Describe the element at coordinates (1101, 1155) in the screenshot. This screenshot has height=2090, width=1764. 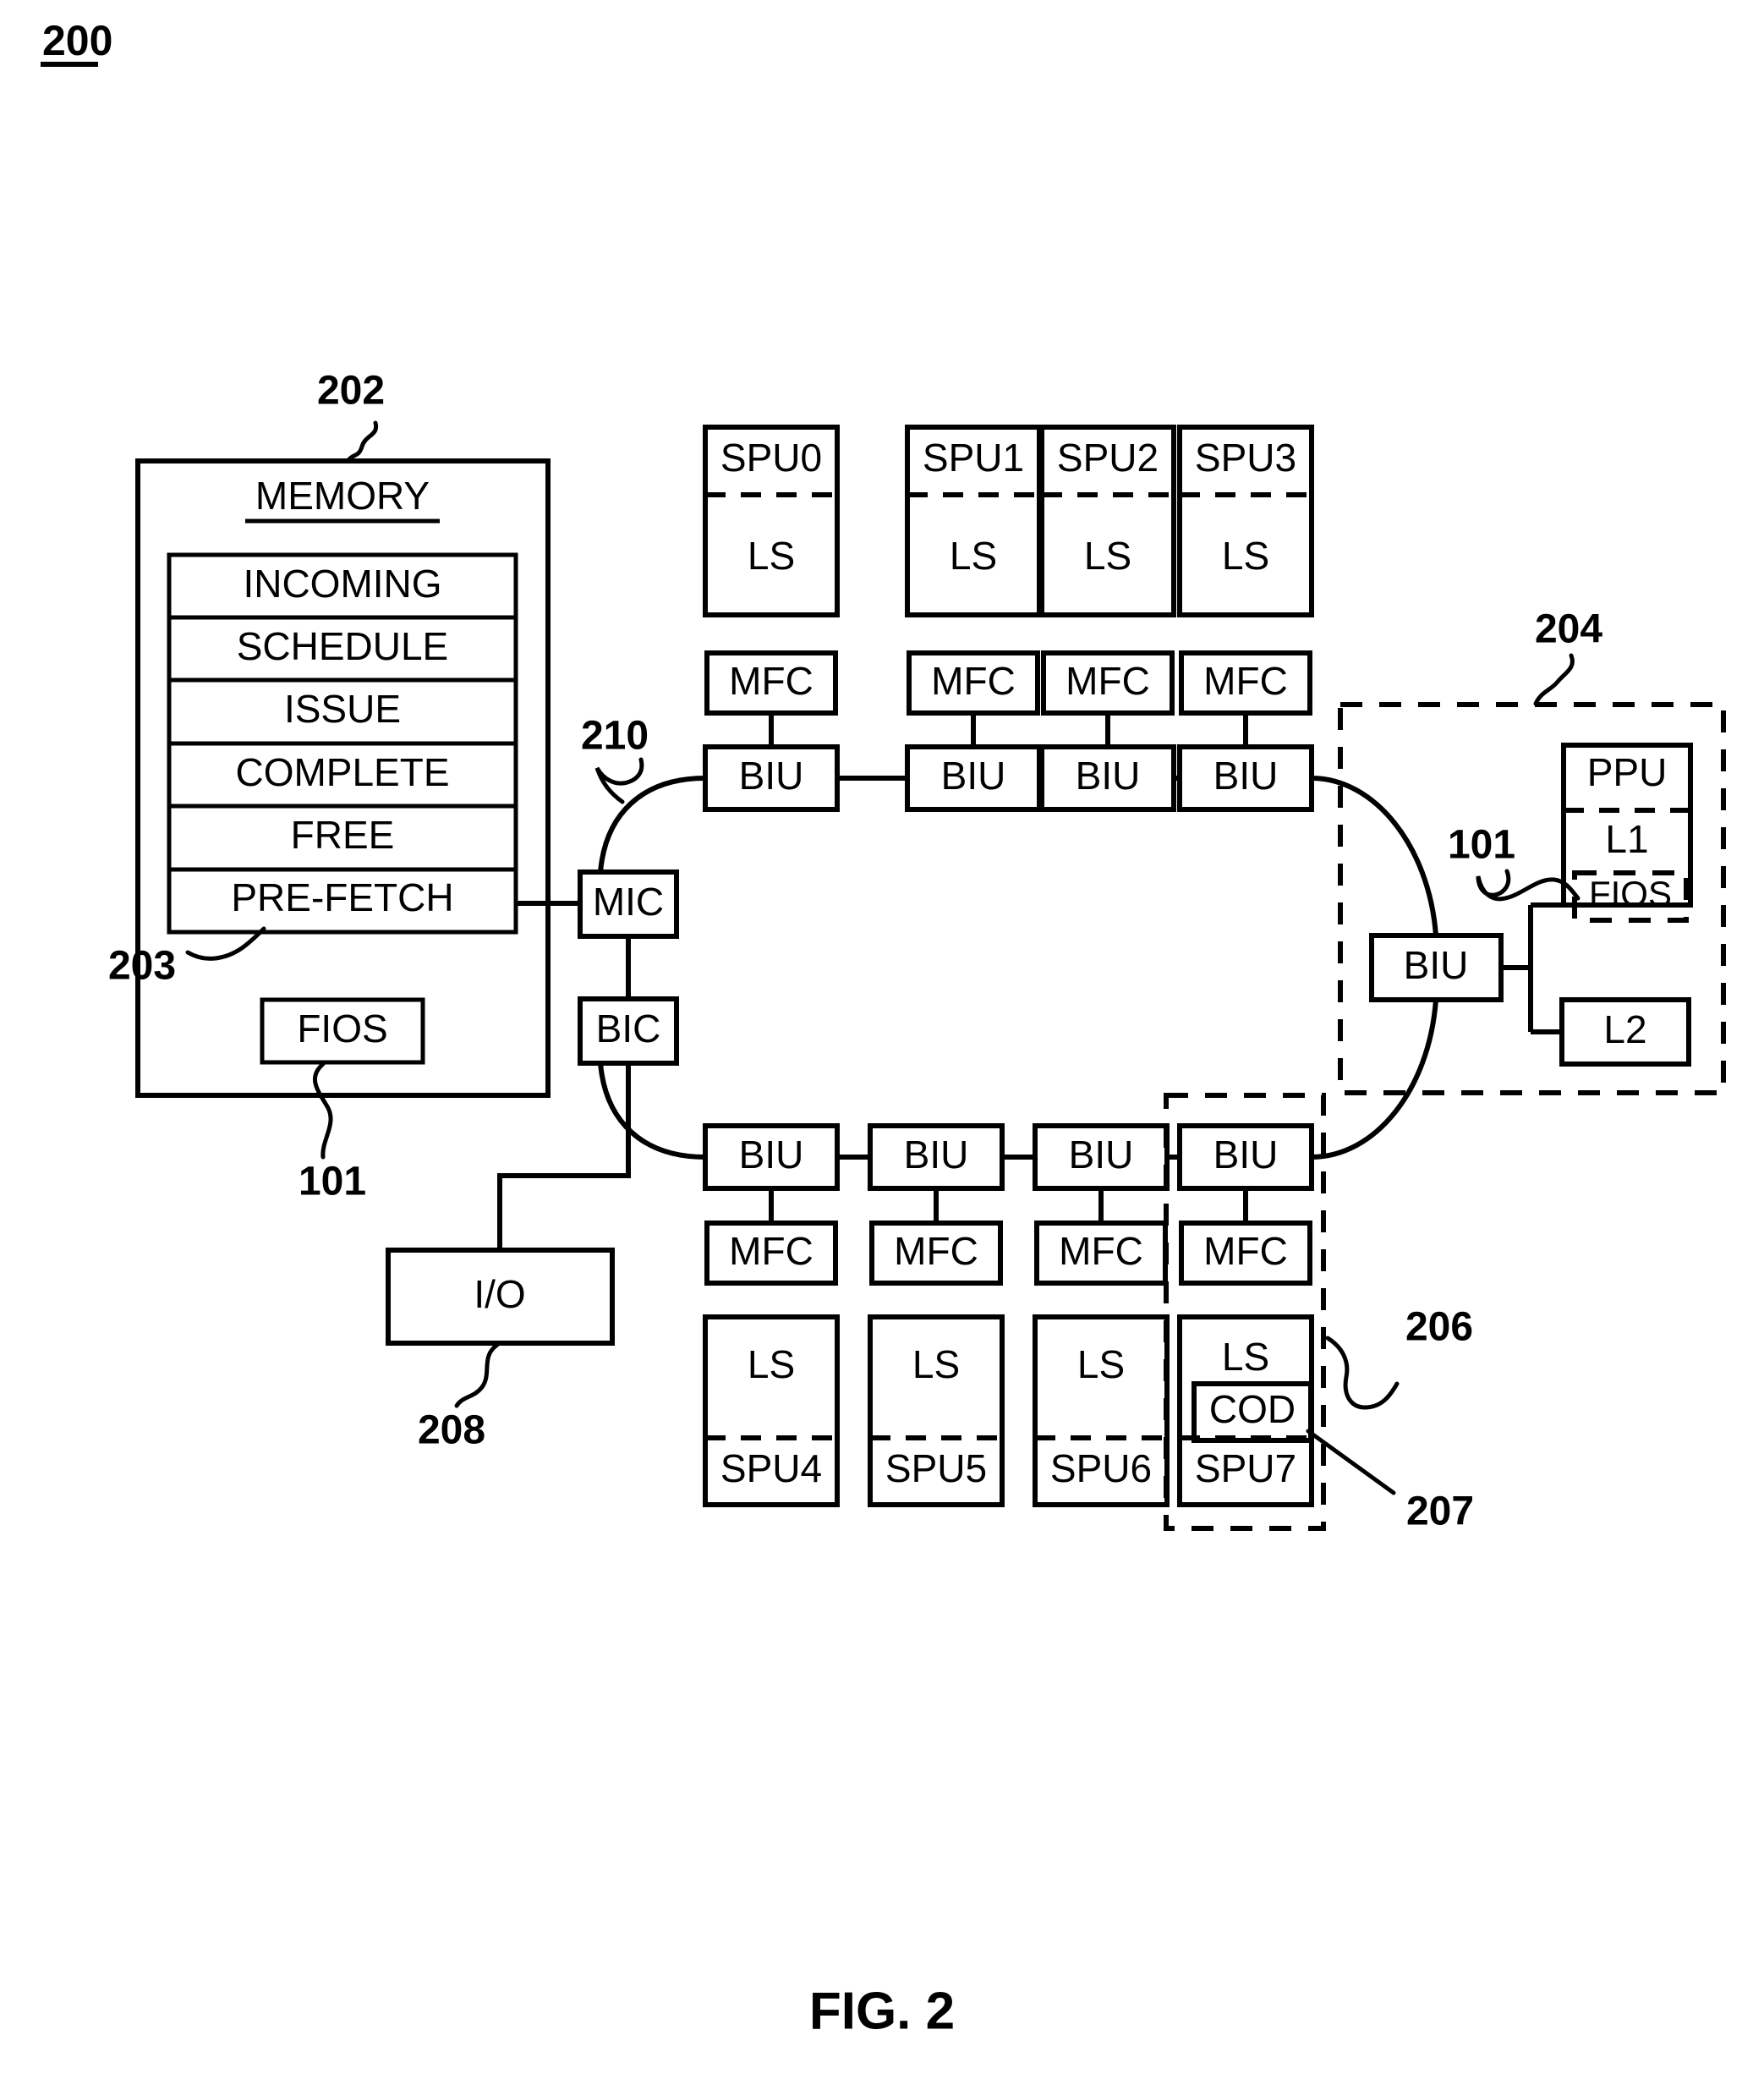
I see `spu6-biu-label: BIU` at that location.